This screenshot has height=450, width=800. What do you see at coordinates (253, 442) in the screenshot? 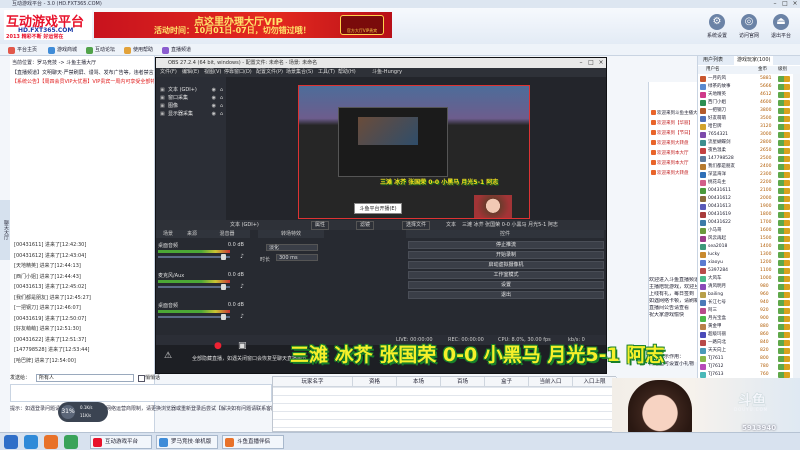
I see `taskbar-task: 斗鱼直播伴侣` at bounding box center [253, 442].